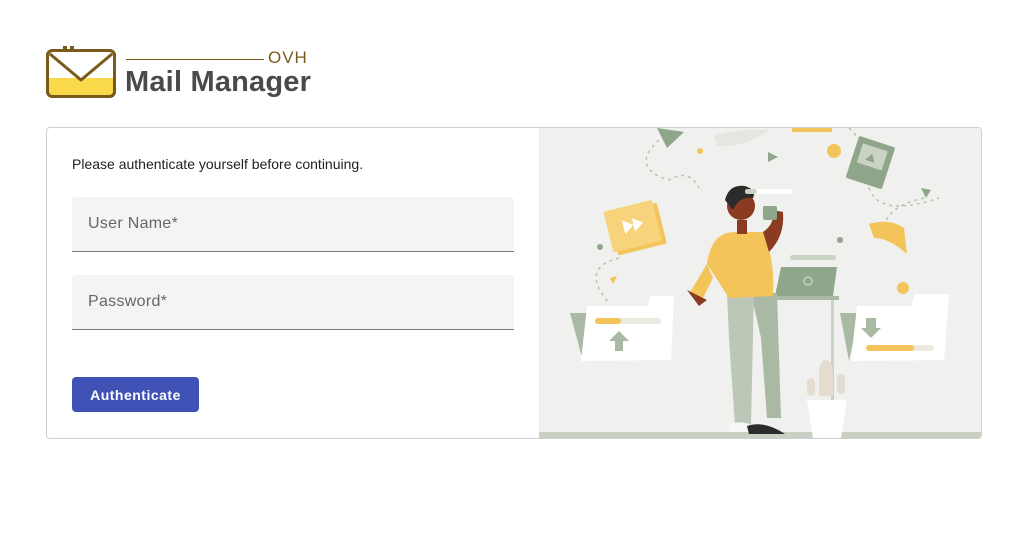 The image size is (1035, 547). I want to click on username-input, so click(293, 224).